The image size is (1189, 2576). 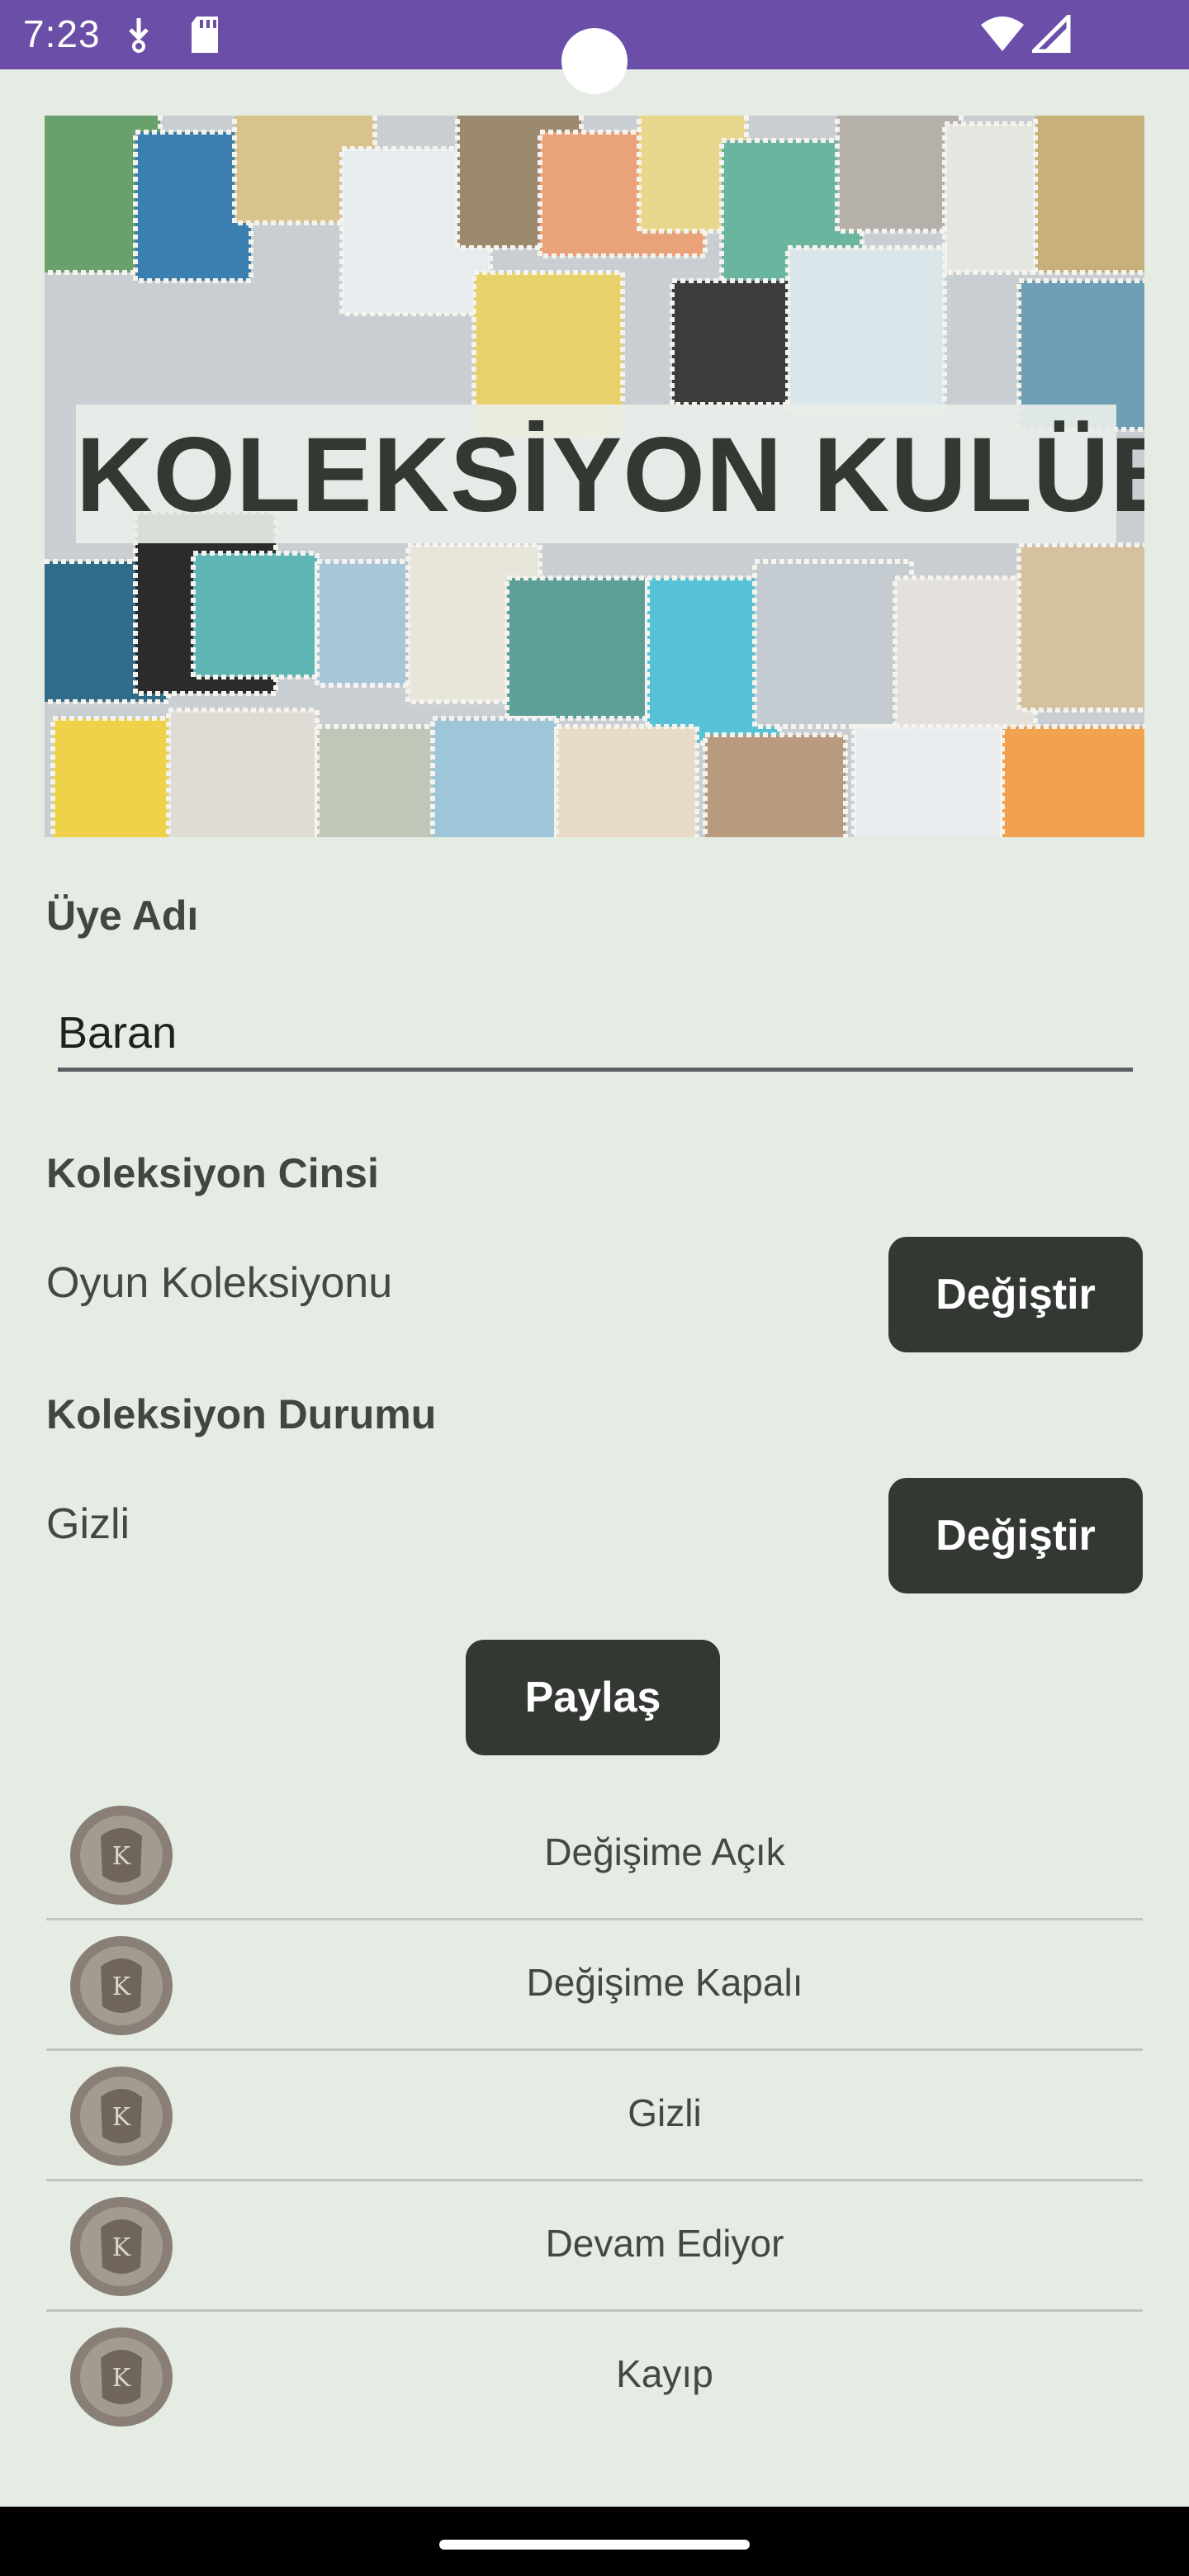 I want to click on collection-status-label: Koleksiyon Durumu, so click(x=241, y=1414).